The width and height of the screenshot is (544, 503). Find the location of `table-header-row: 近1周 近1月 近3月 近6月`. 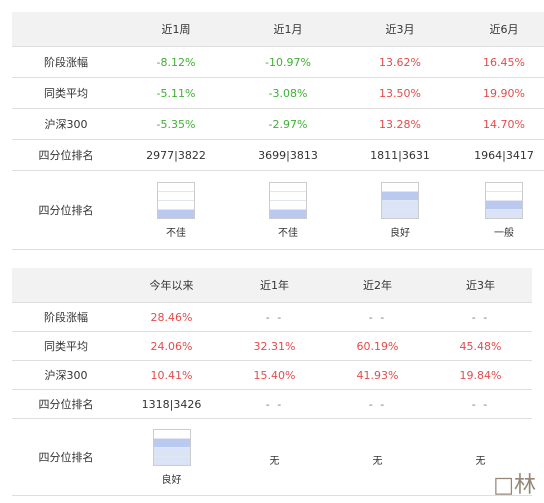

table-header-row: 近1周 近1月 近3月 近6月 is located at coordinates (278, 29).